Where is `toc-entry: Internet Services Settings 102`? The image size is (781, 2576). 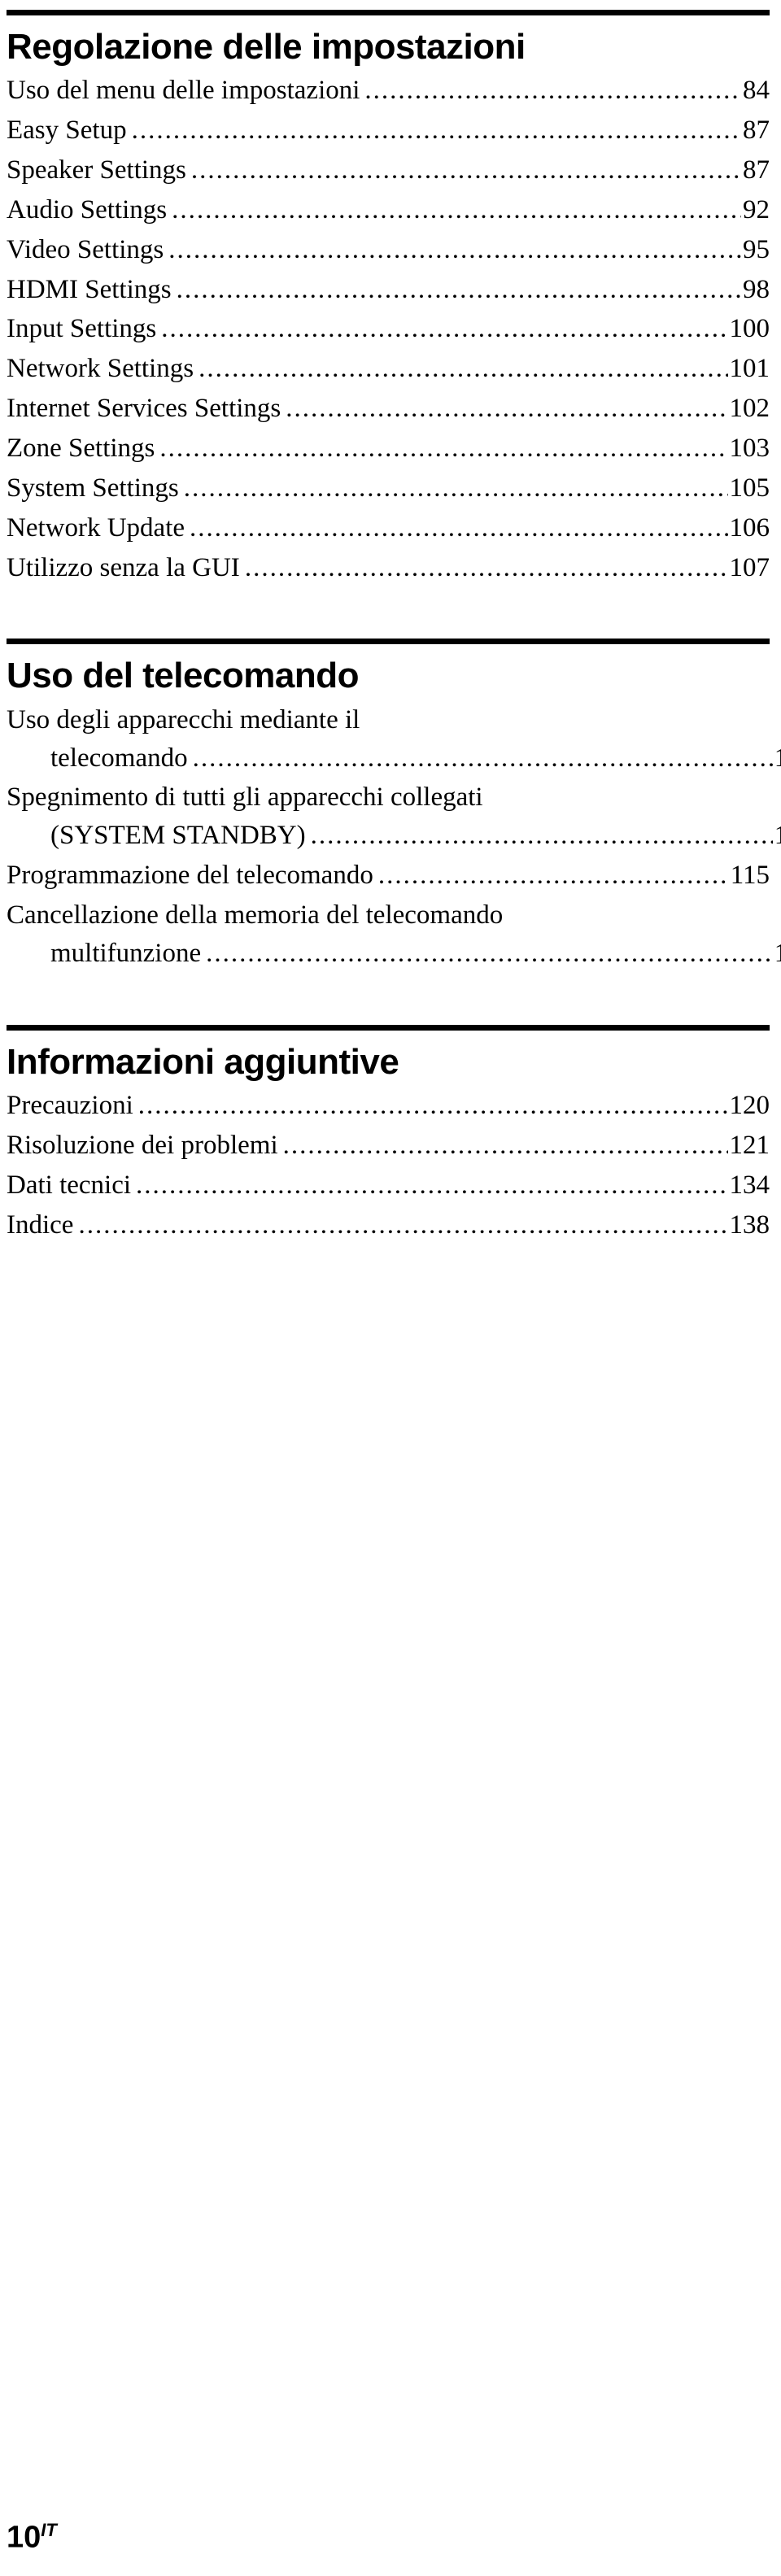 toc-entry: Internet Services Settings 102 is located at coordinates (388, 409).